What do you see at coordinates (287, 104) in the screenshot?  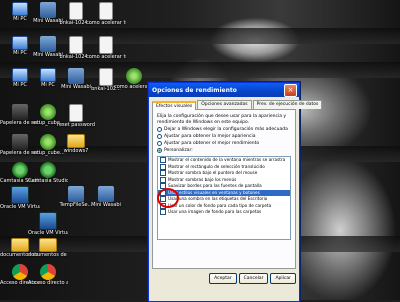 I see `tab-data-execution-prevention: Prev. de ejecución de datos` at bounding box center [287, 104].